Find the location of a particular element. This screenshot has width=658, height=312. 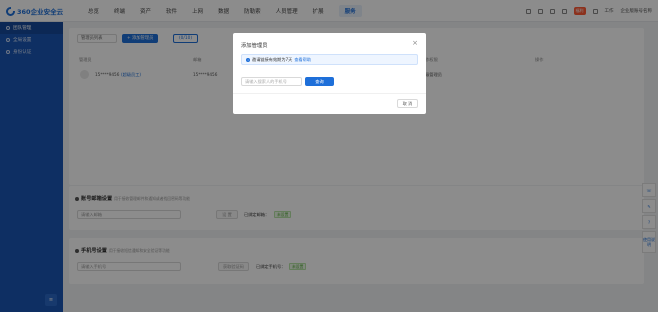

query-label: 查询 is located at coordinates (319, 81).